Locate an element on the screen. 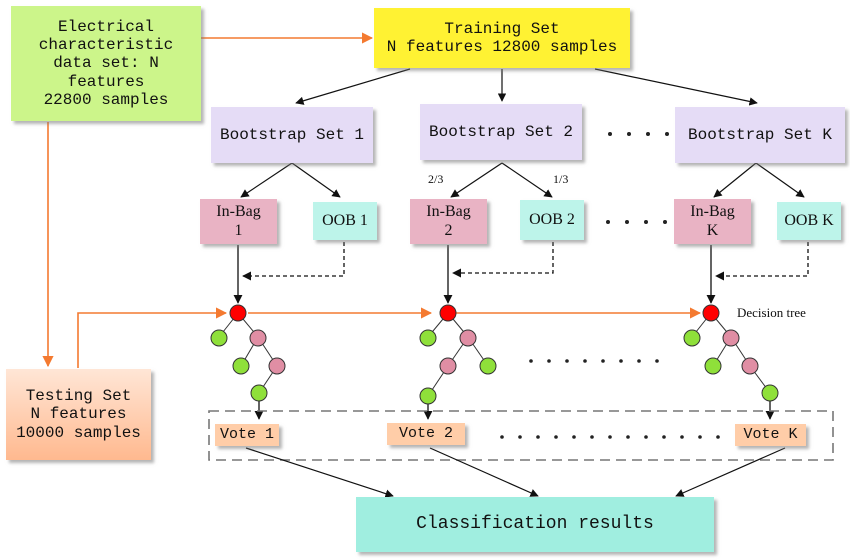  bootstrap-label: Bootstrap Set 1 is located at coordinates (292, 134).